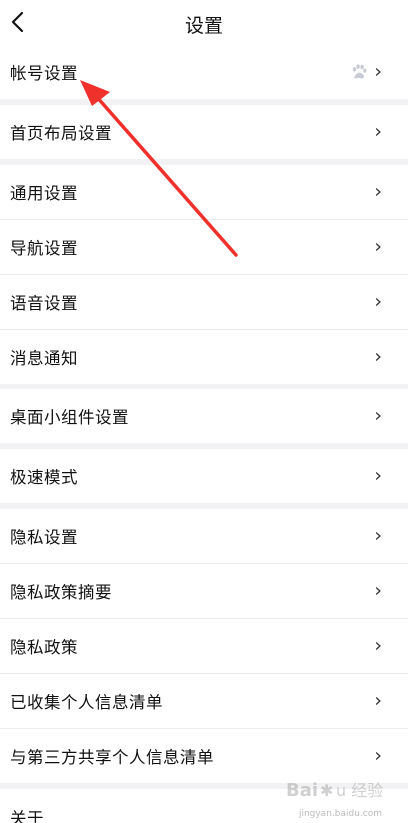 The image size is (408, 823). I want to click on settings-item-voice: 语音设置 ›, so click(204, 302).